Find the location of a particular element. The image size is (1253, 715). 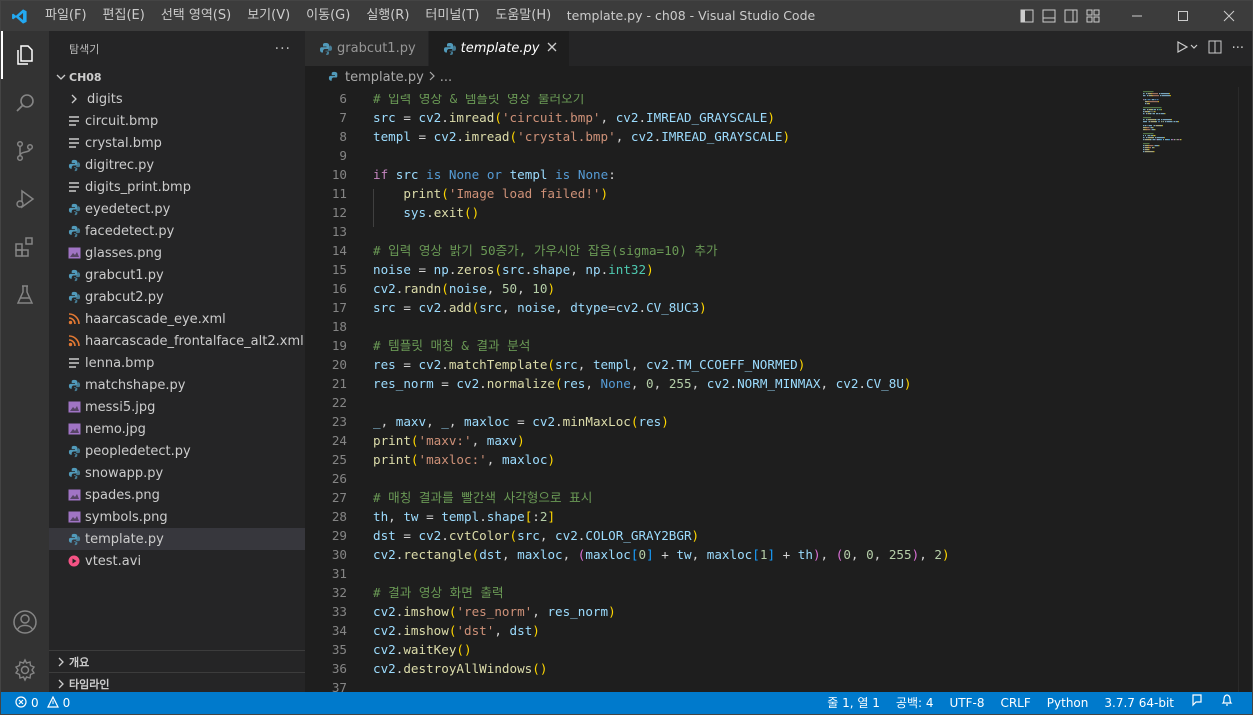

tree-file: haarcascade_frontalface_alt2.xml is located at coordinates (177, 341).